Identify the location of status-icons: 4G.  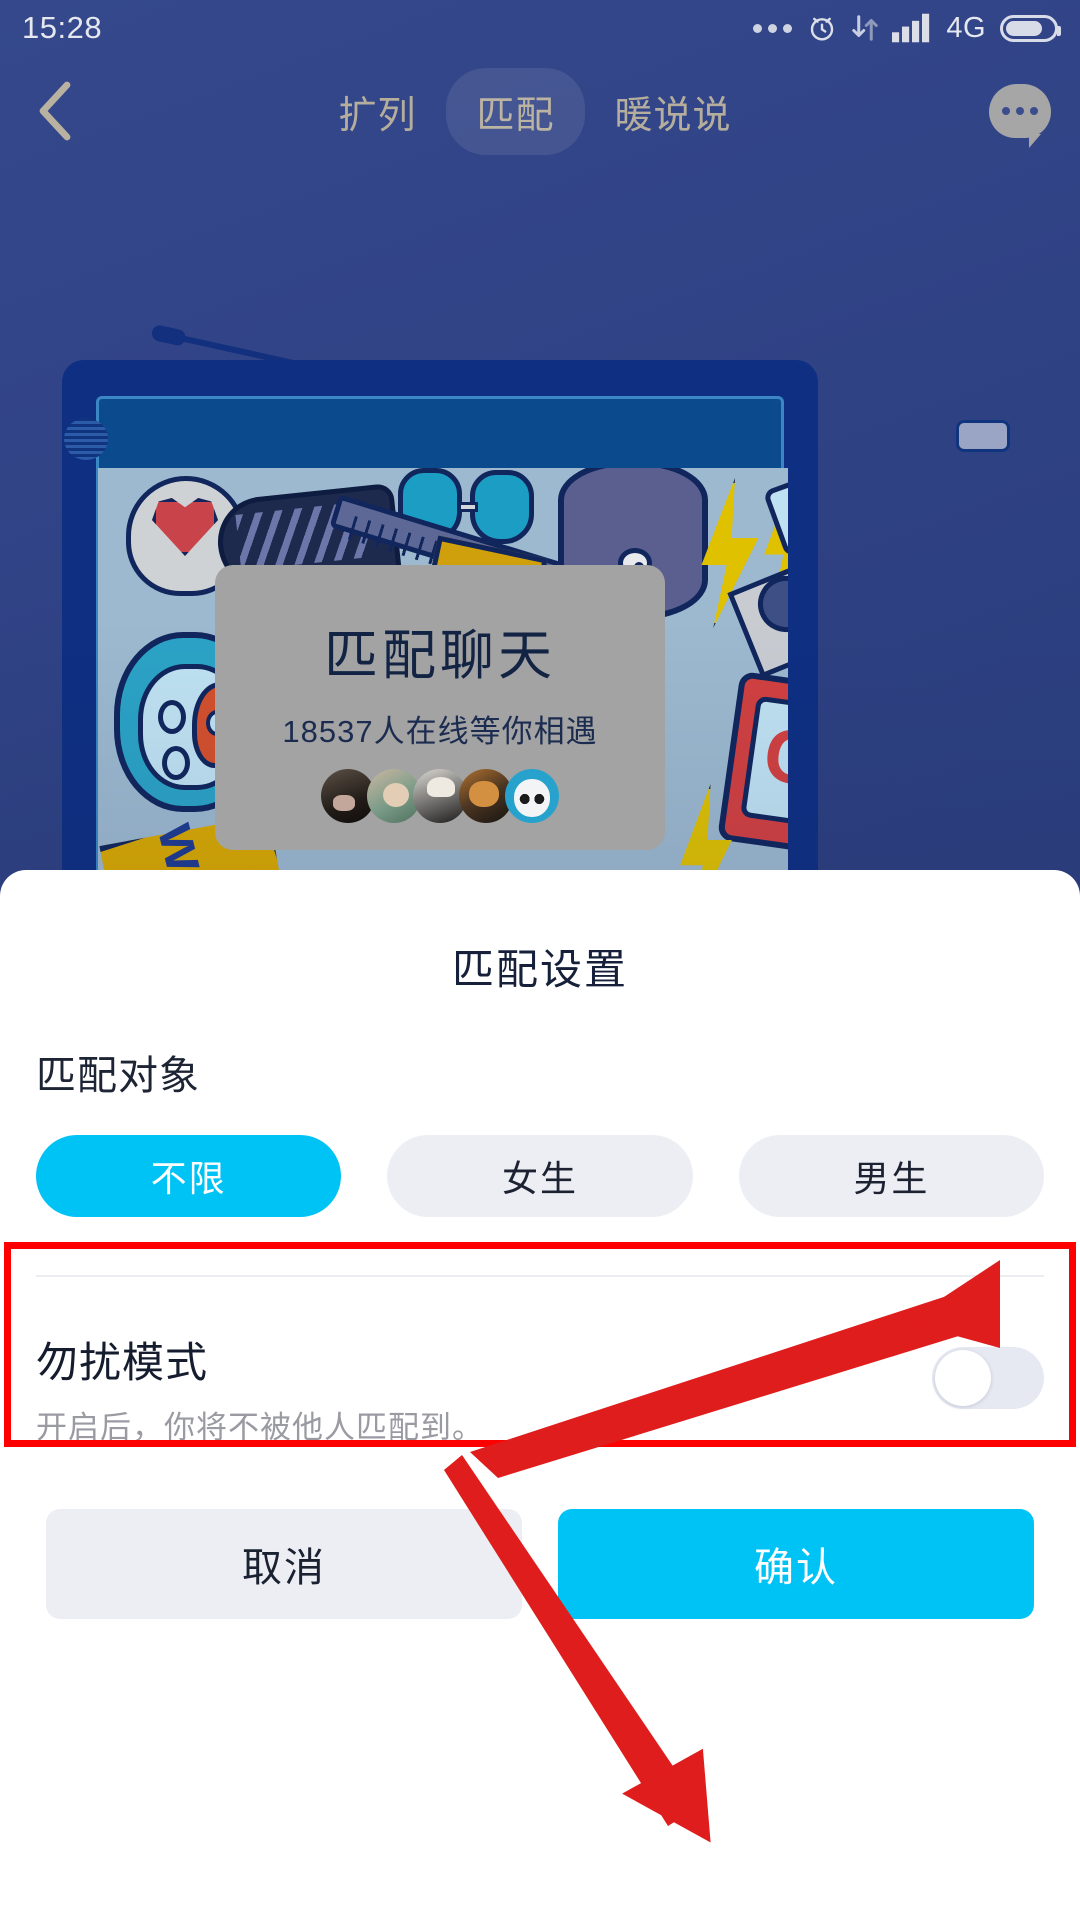
(907, 28).